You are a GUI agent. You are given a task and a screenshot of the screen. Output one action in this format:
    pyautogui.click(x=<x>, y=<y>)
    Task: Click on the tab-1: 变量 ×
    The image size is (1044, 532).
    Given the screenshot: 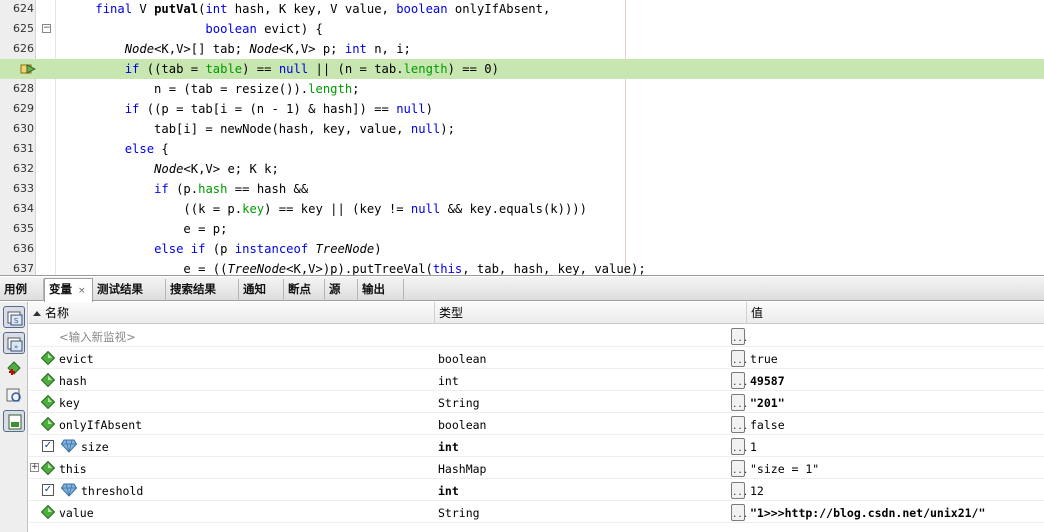 What is the action you would take?
    pyautogui.click(x=68, y=290)
    